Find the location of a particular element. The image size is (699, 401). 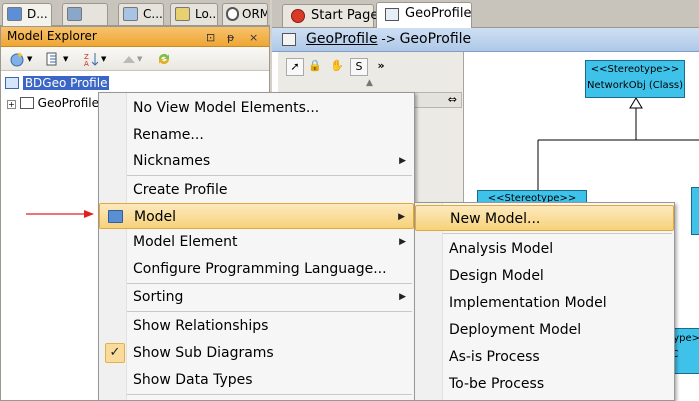

tree-node-geoprofile: + GeoProfile is located at coordinates (53, 103).